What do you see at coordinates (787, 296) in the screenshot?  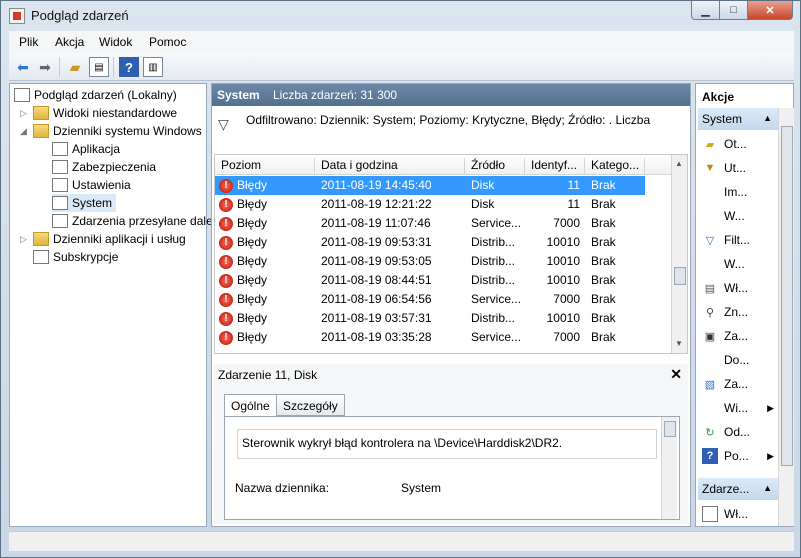 I see `actions-scroll-thumb` at bounding box center [787, 296].